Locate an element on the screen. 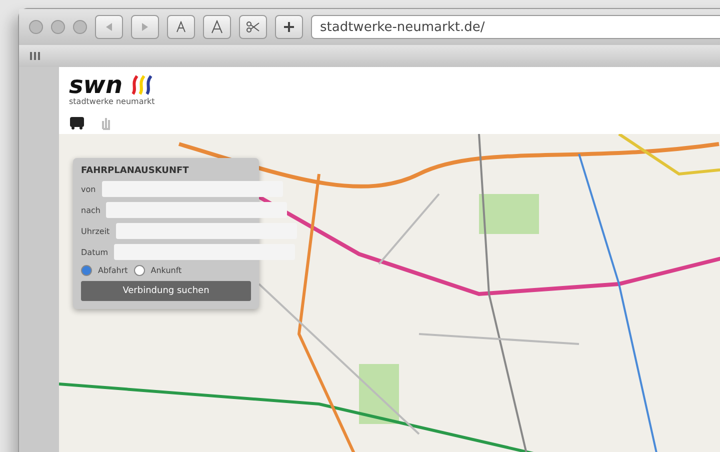 The height and width of the screenshot is (452, 720). field-label: Datum is located at coordinates (94, 252).